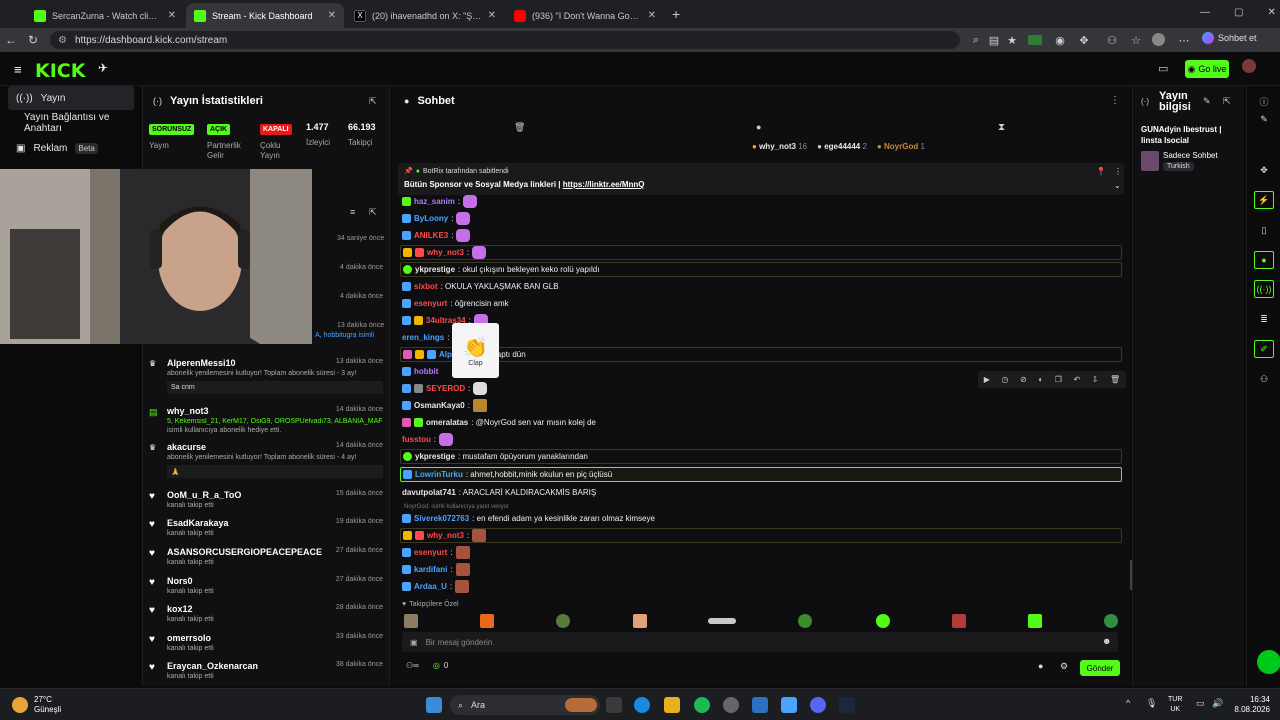 The height and width of the screenshot is (720, 1280). Describe the element at coordinates (585, 15) in the screenshot. I see `browser-tab: (936) "I Don't Wanna Go"- Spider ✕` at that location.